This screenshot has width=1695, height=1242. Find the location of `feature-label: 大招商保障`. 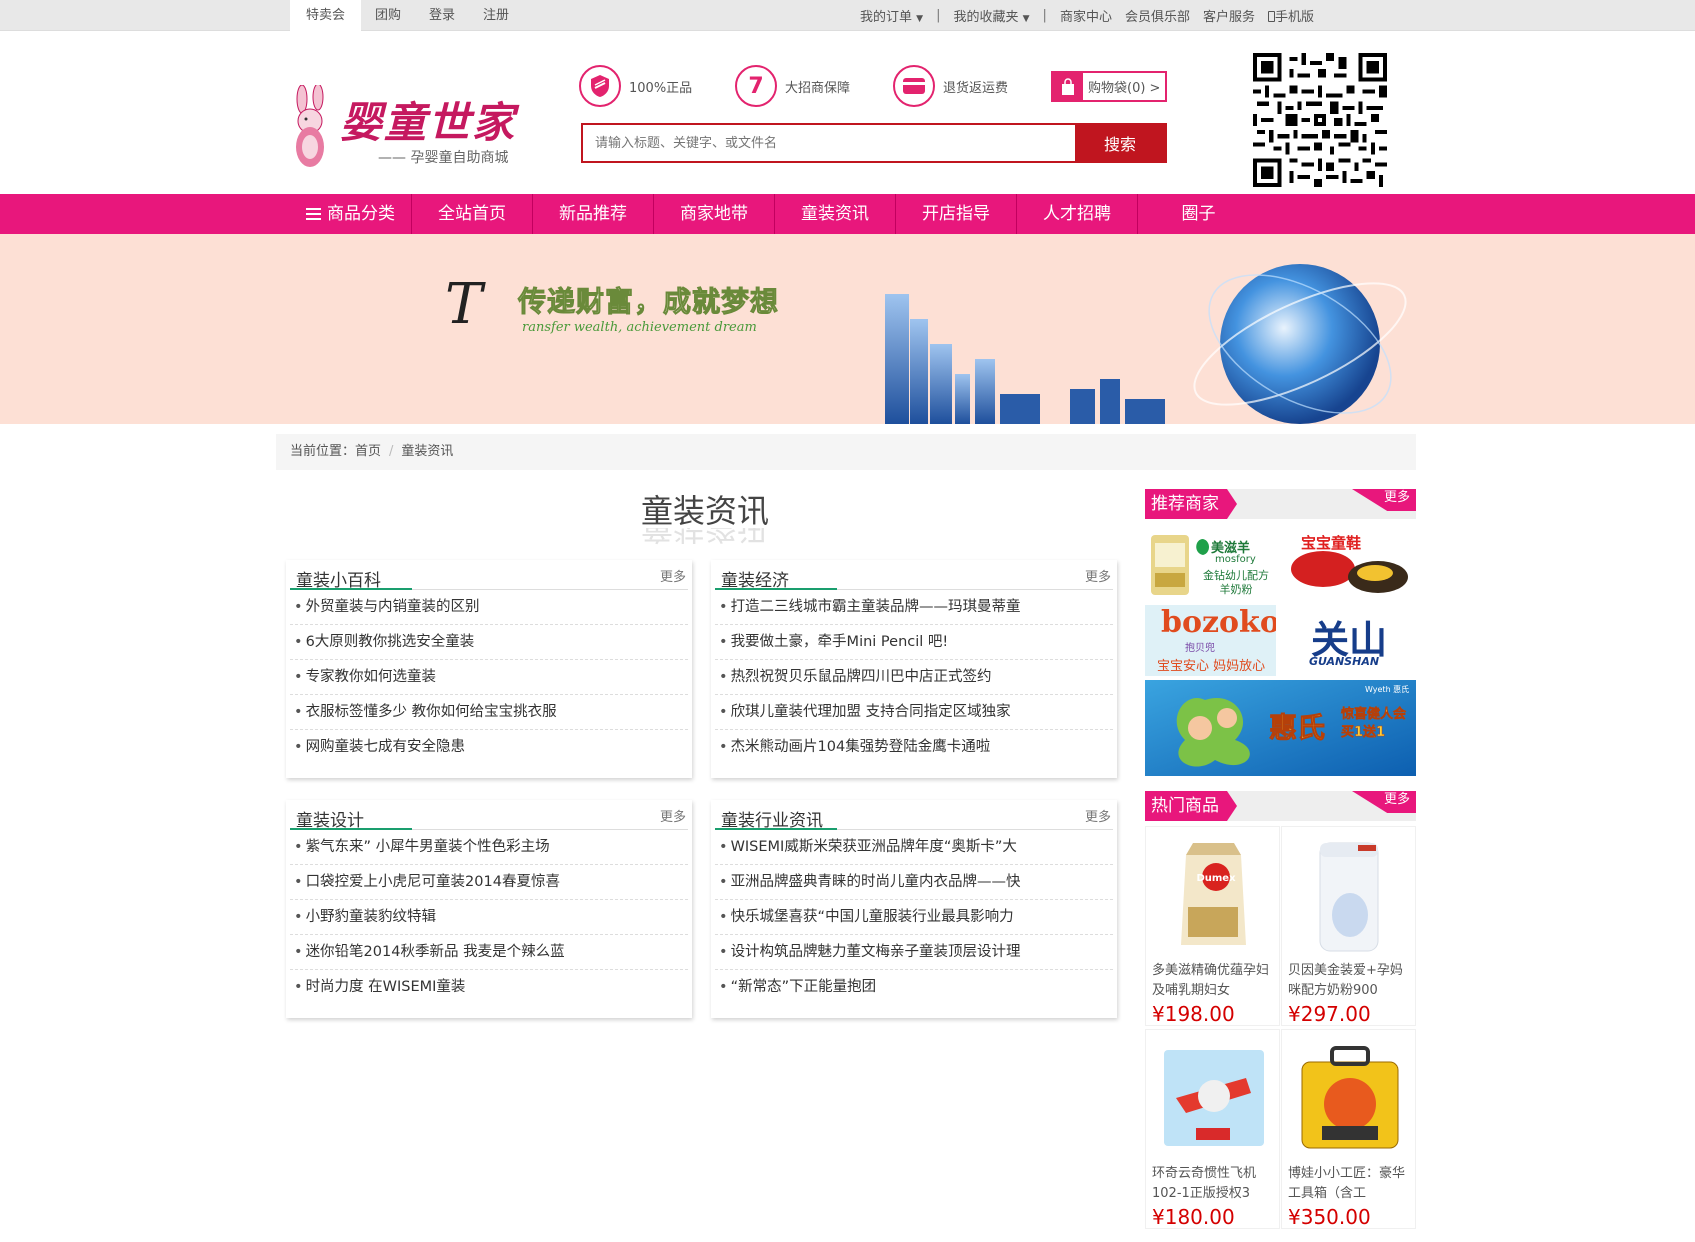

feature-label: 大招商保障 is located at coordinates (818, 88).